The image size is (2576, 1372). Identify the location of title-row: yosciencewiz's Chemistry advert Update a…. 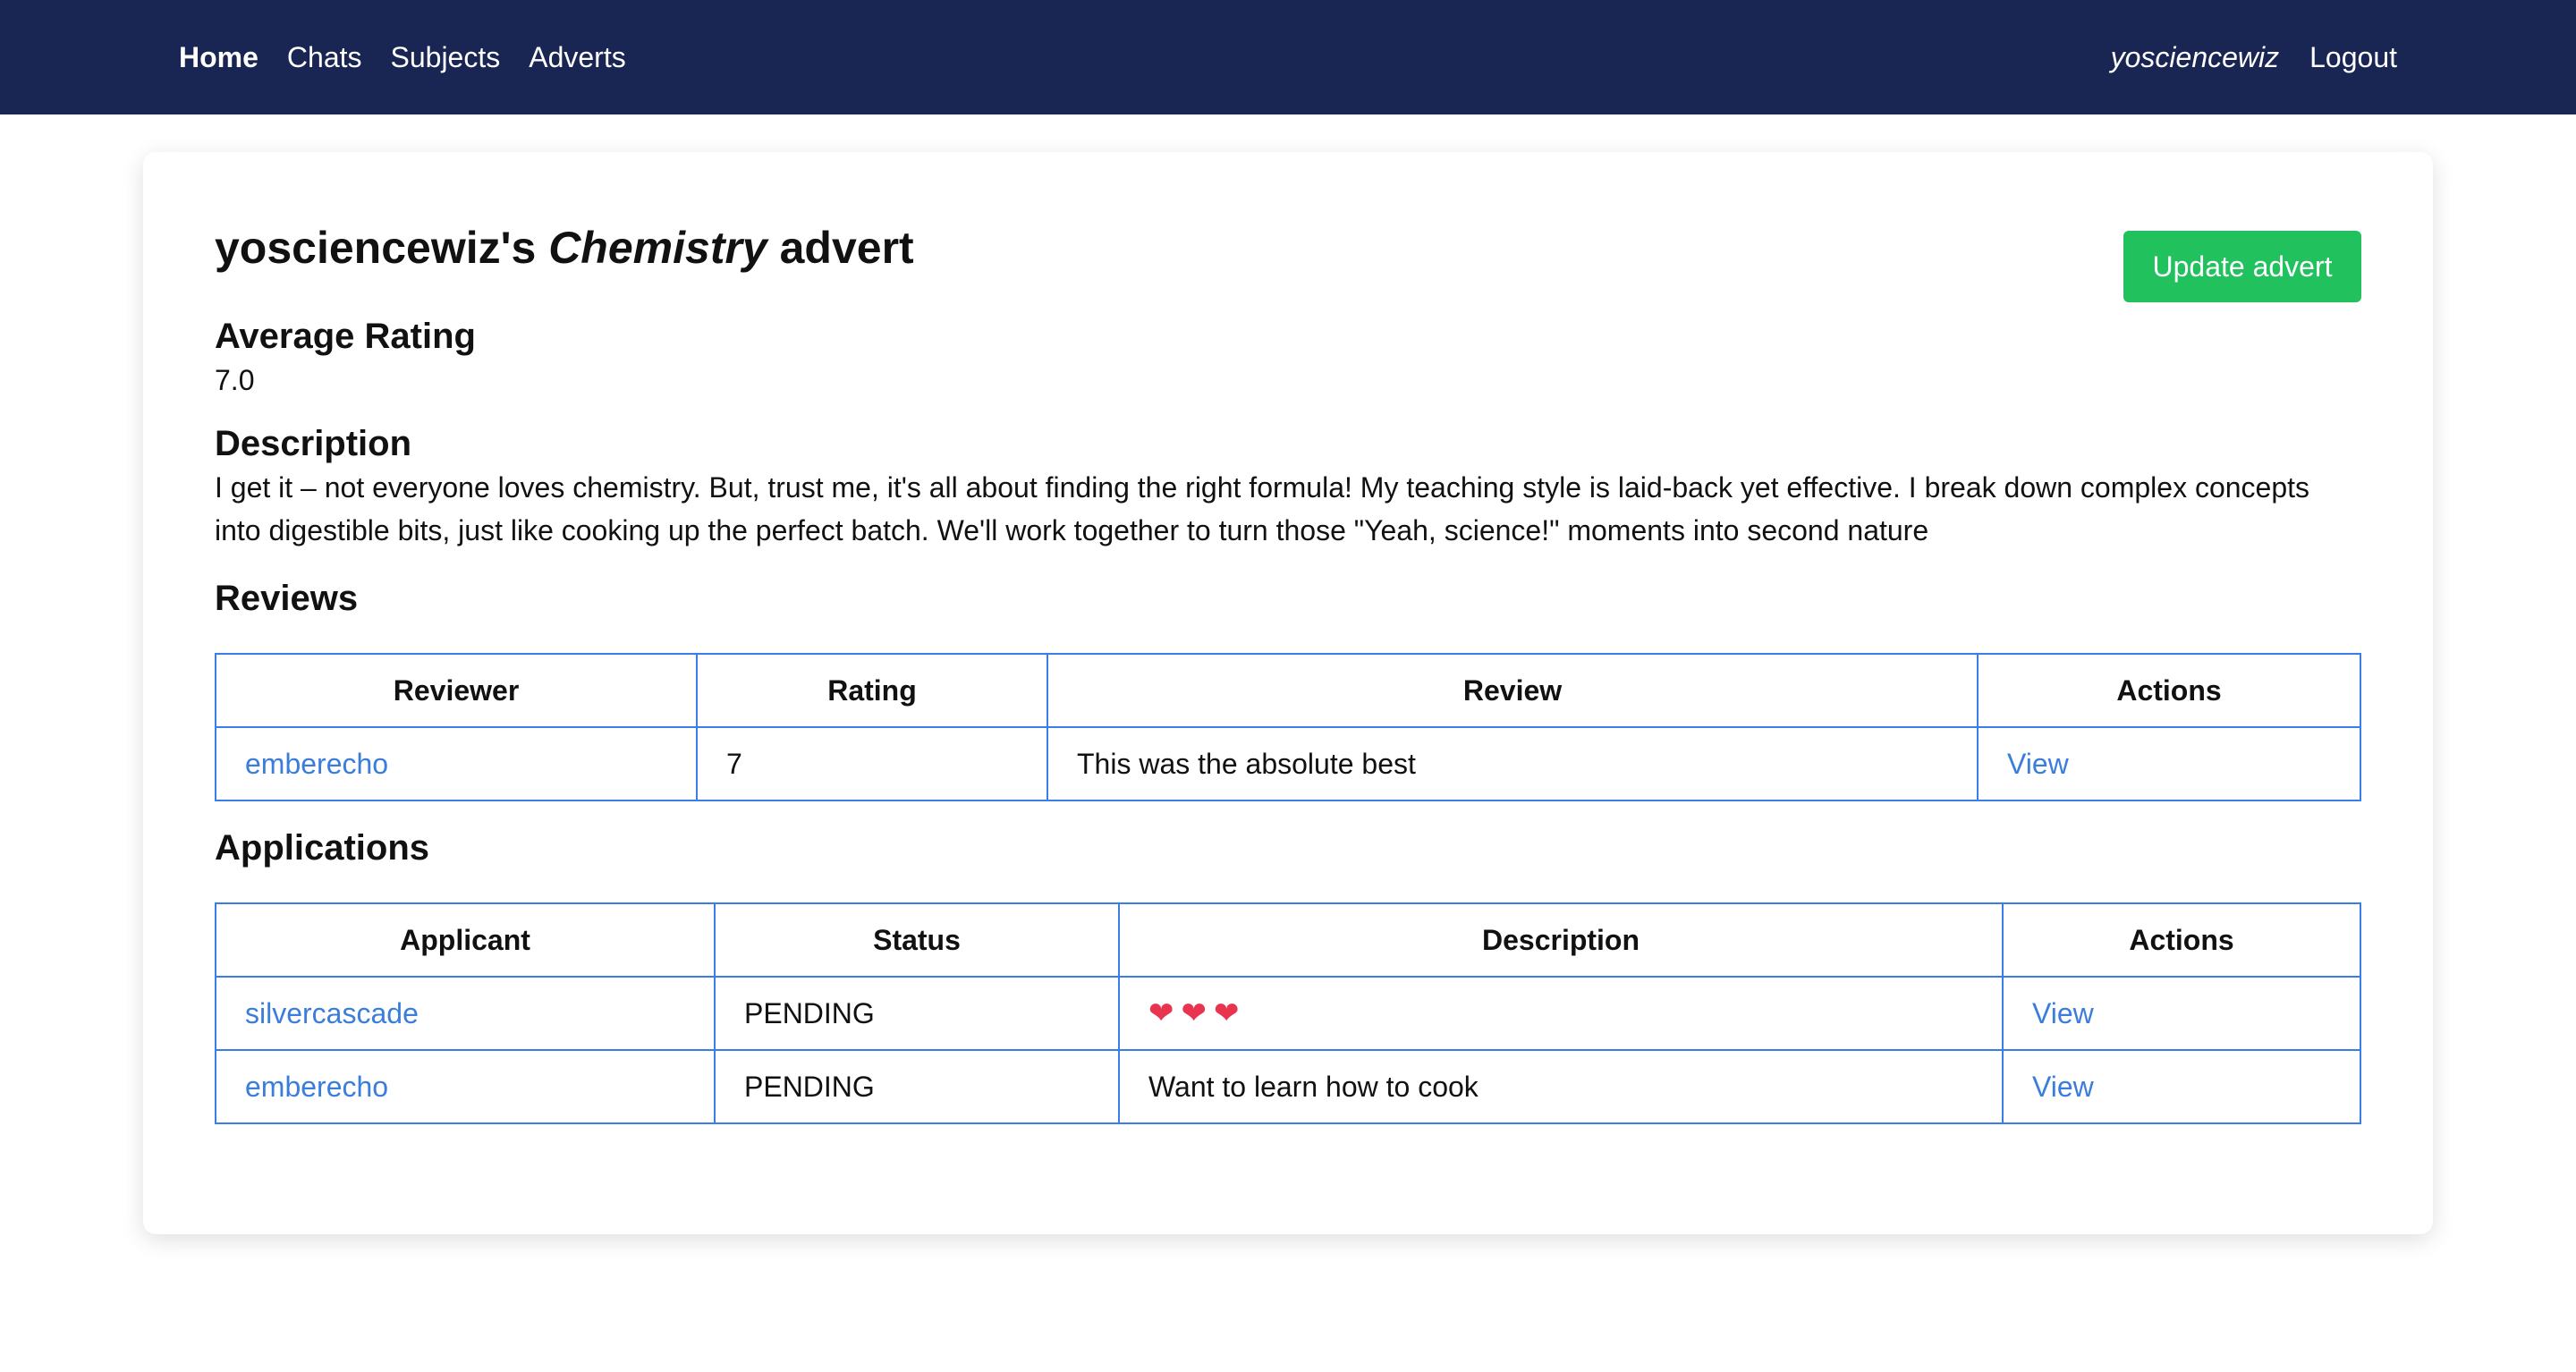
(1288, 261).